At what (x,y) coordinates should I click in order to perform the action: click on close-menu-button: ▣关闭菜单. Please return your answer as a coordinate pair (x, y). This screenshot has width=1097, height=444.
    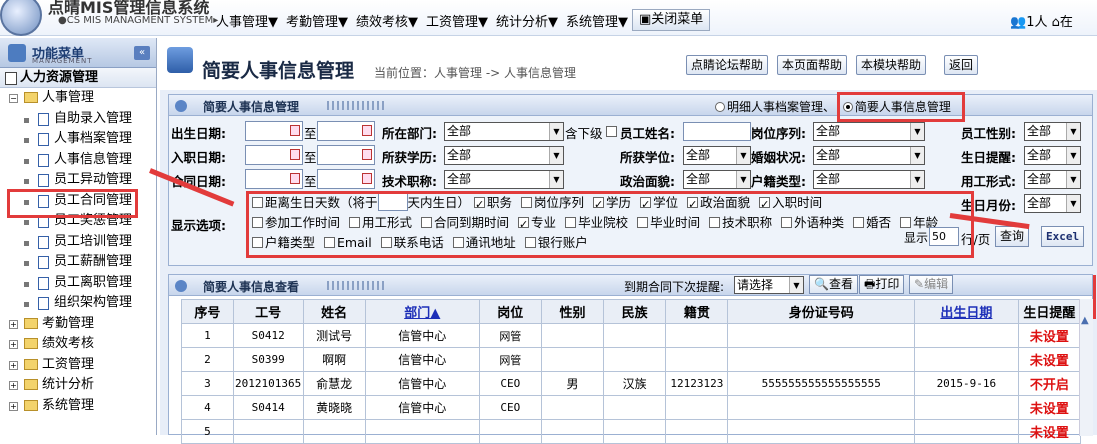
    Looking at the image, I should click on (671, 20).